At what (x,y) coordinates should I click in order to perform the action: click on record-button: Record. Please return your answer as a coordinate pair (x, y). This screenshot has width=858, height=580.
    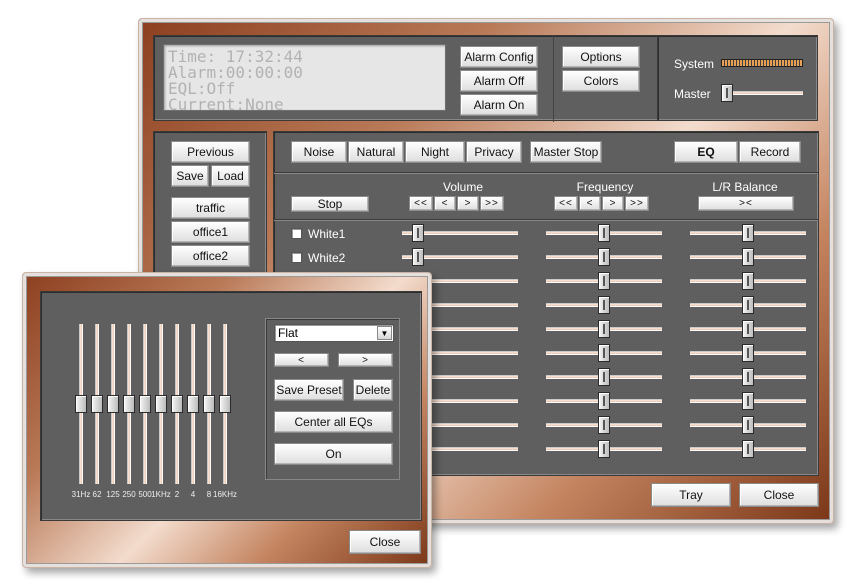
    Looking at the image, I should click on (770, 152).